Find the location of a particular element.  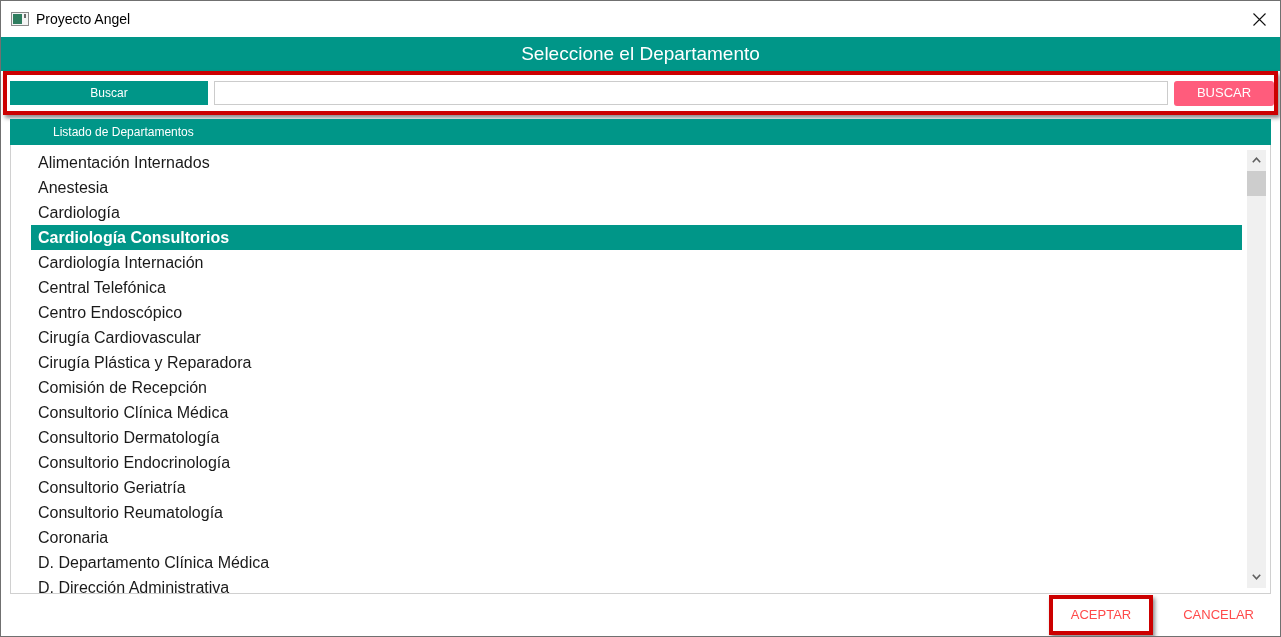

department-item: Consultorio Endocrinología is located at coordinates (636, 462).